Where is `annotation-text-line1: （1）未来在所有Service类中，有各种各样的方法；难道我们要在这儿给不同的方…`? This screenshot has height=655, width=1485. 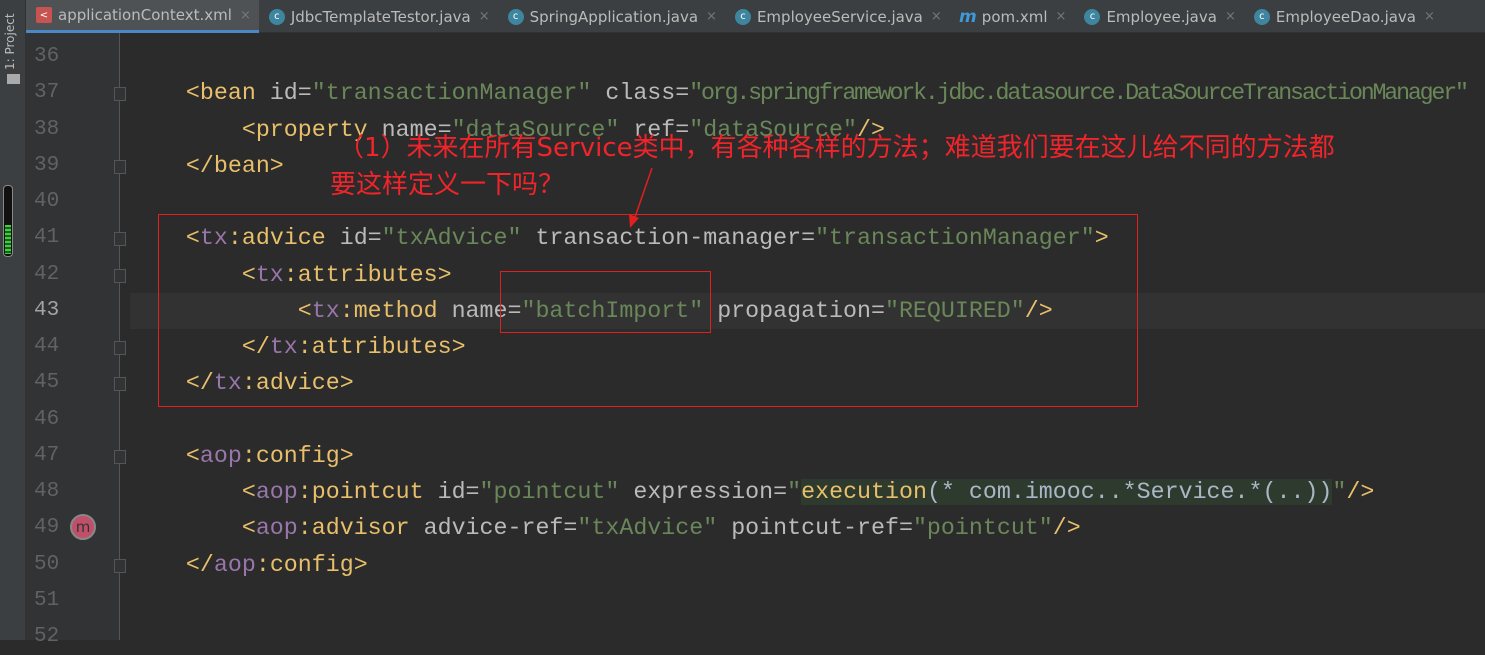
annotation-text-line1: （1）未来在所有Service类中，有各种各样的方法；难道我们要在这儿给不同的方… is located at coordinates (836, 148).